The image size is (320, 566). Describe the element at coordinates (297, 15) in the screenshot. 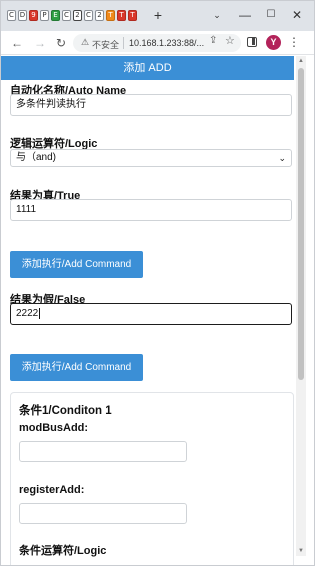

I see `close-icon: ✕` at that location.